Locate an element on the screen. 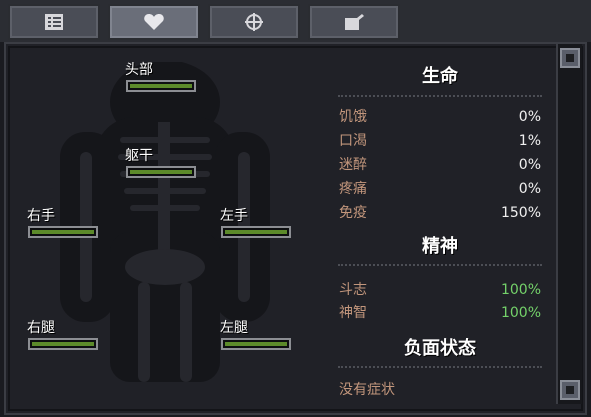 This screenshot has width=591, height=417. bp-fill-left-arm is located at coordinates (256, 232).